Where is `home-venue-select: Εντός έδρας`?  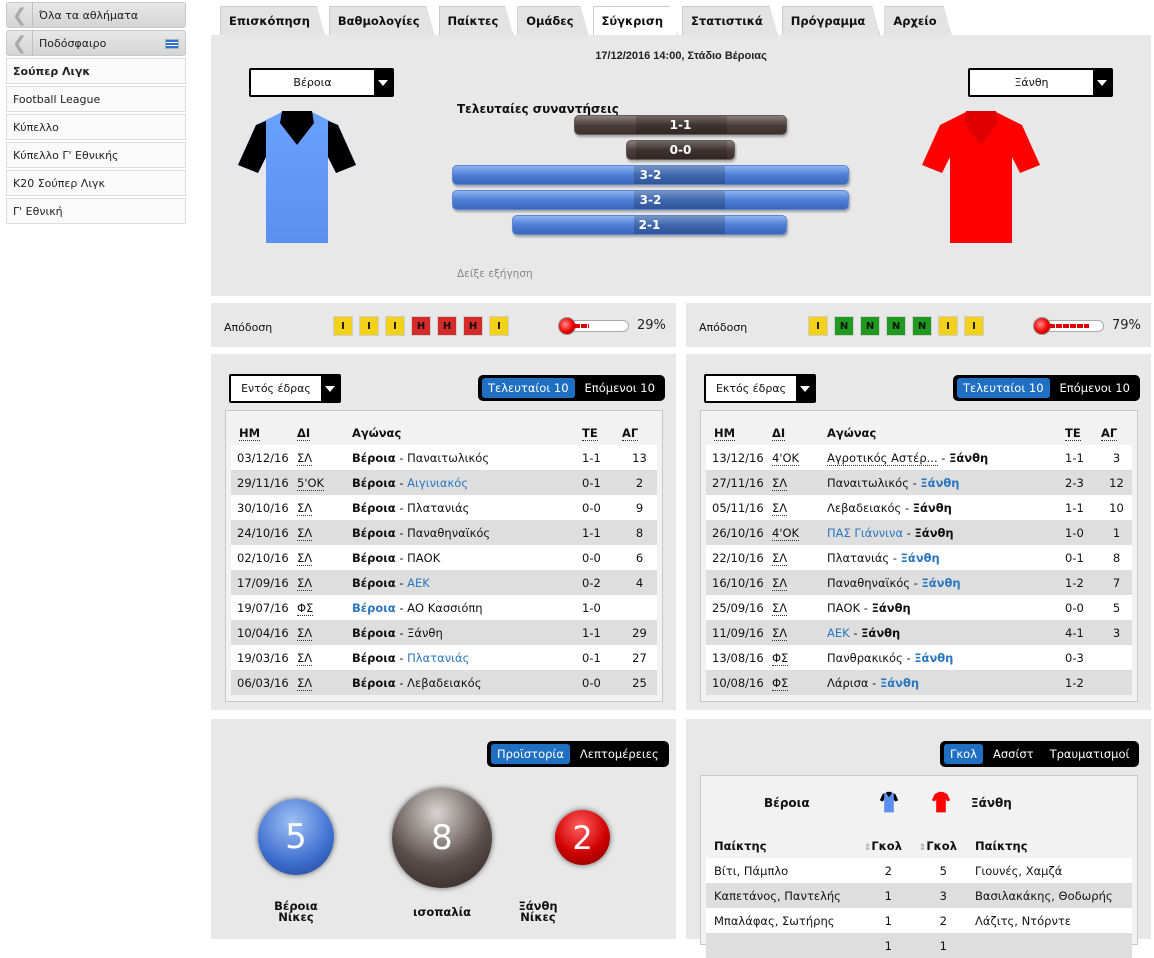
home-venue-select: Εντός έδρας is located at coordinates (285, 388).